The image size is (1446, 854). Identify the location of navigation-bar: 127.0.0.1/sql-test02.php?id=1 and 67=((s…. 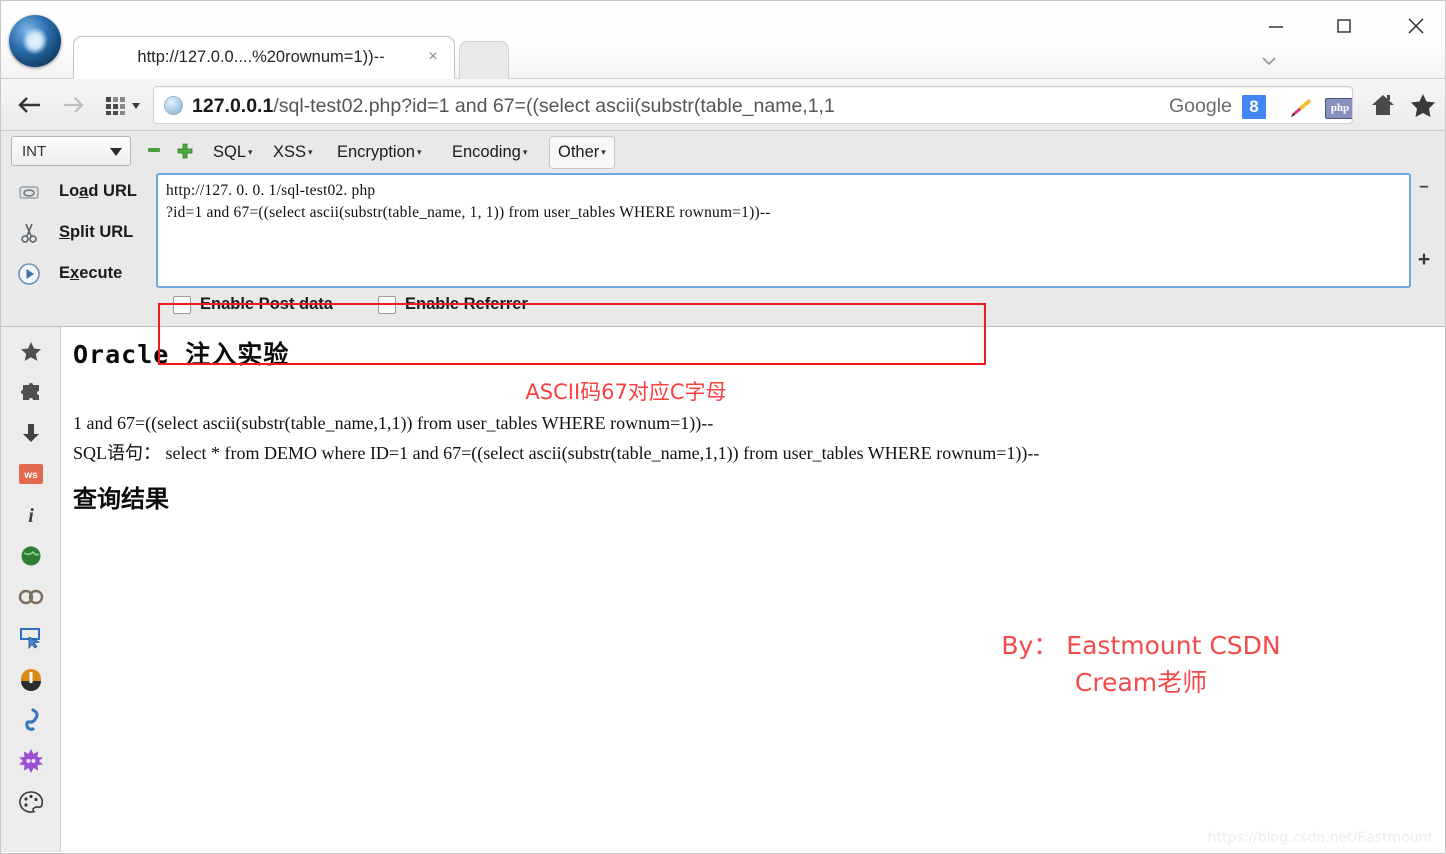
(723, 105).